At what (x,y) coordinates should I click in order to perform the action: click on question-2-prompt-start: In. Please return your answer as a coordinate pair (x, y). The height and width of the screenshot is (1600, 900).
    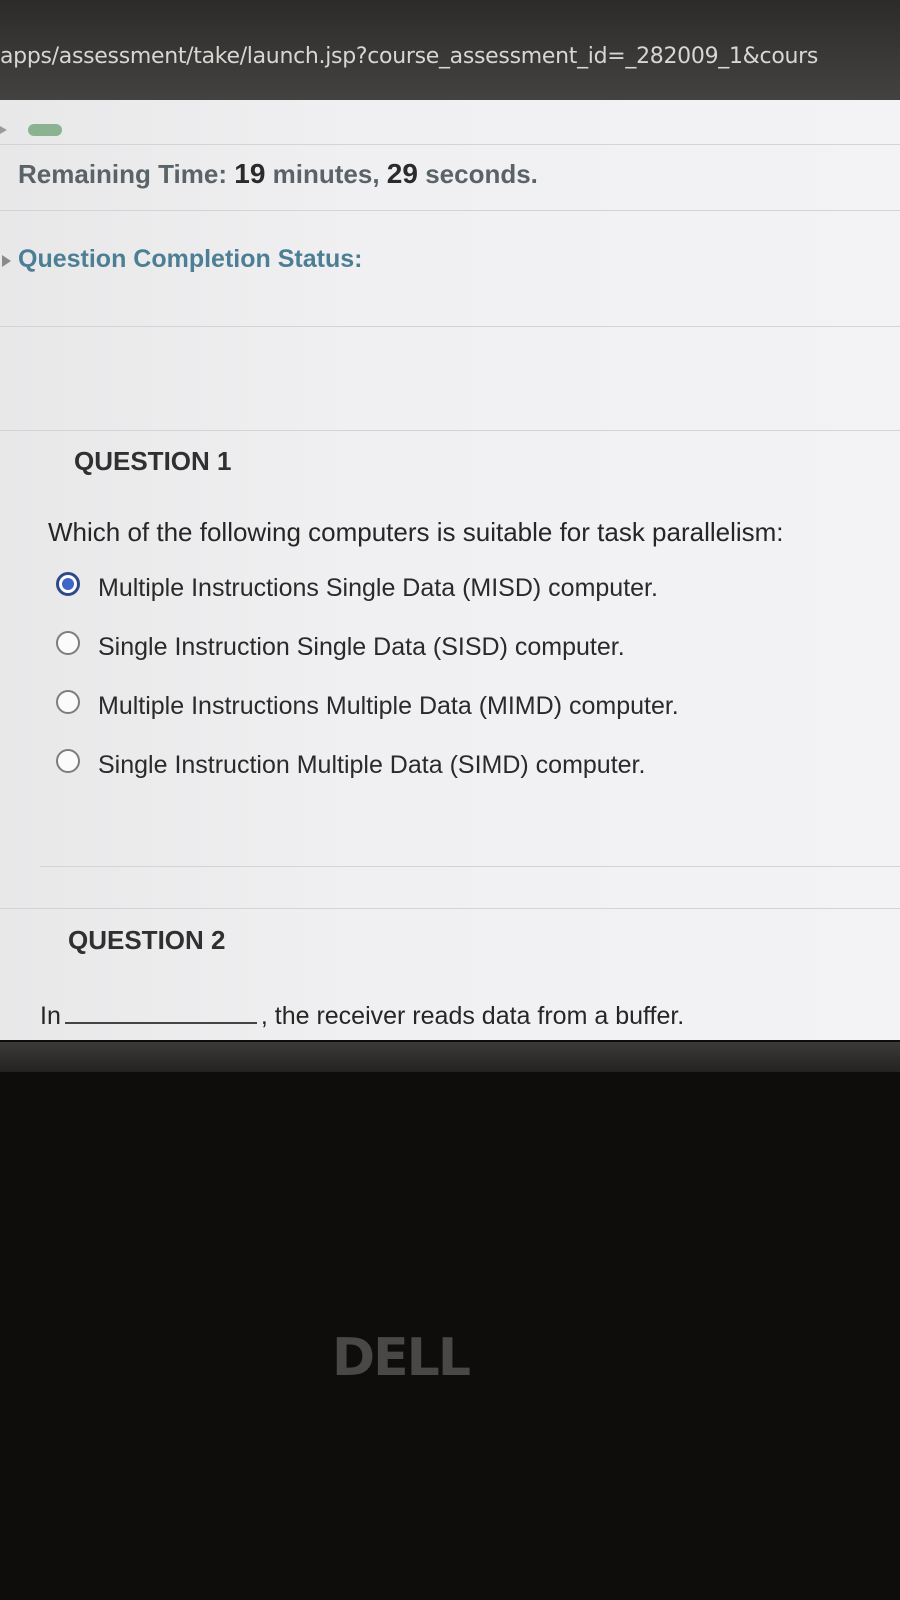
    Looking at the image, I should click on (50, 1016).